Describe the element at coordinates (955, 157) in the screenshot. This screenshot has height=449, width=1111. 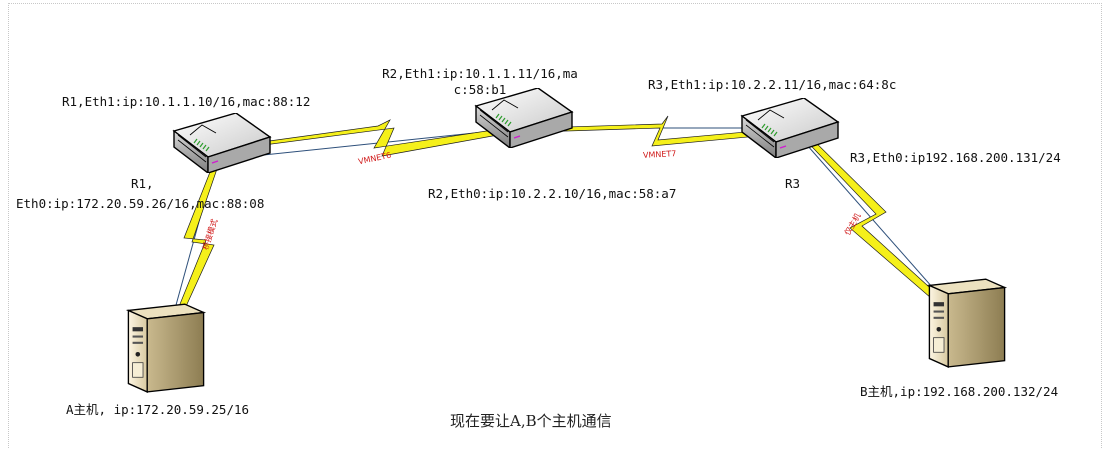
I see `r3-eth0-label: R3,Eth0:ip192.168.200.131/24` at that location.